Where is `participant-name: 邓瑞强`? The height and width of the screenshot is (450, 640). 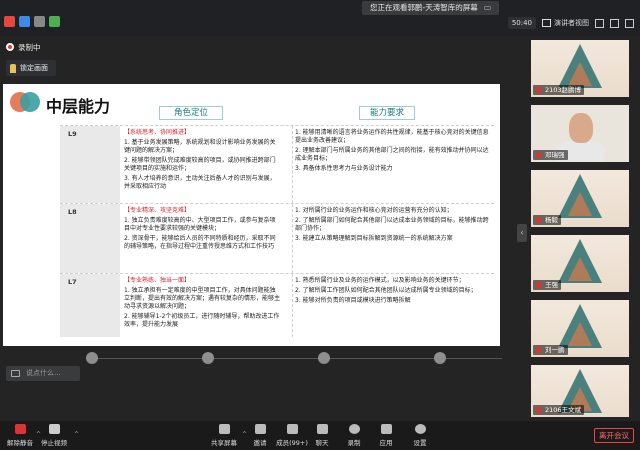
participant-name: 邓瑞强 is located at coordinates (550, 155).